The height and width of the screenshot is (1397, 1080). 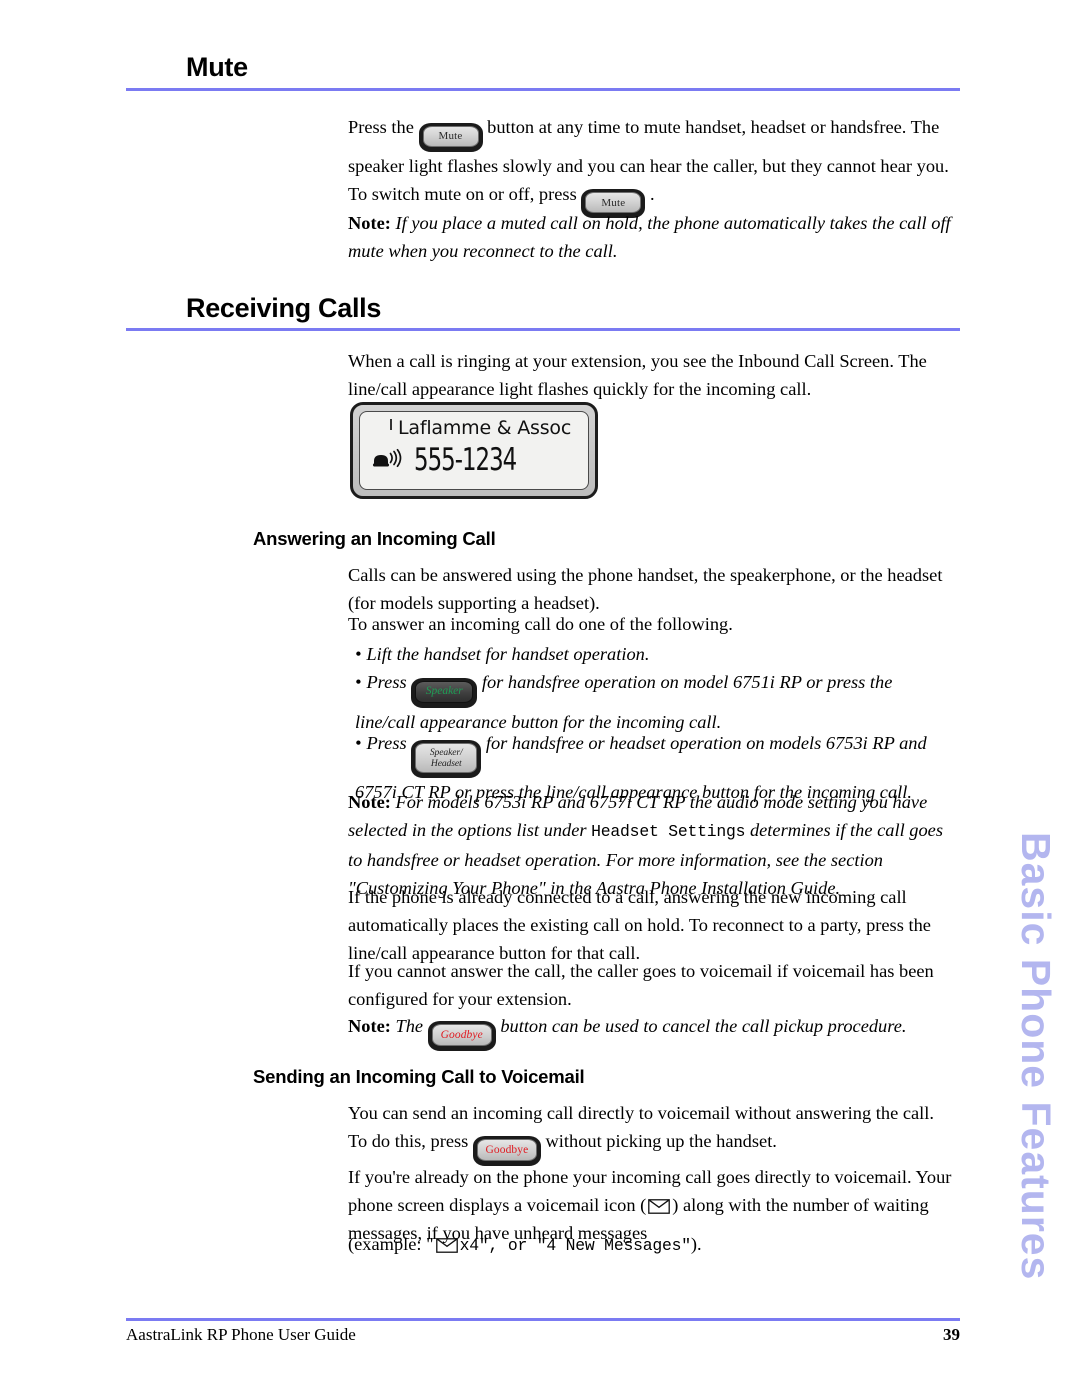 I want to click on footer-page-number: 39, so click(x=951, y=1334).